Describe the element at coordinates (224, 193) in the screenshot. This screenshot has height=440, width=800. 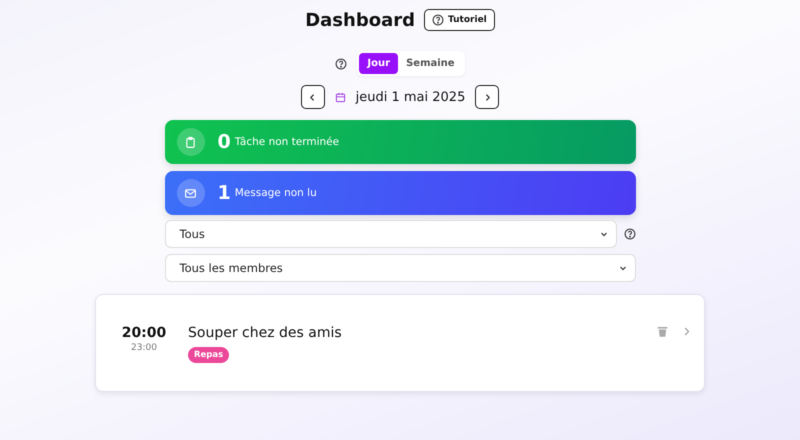
I see `stat-count: 1` at that location.